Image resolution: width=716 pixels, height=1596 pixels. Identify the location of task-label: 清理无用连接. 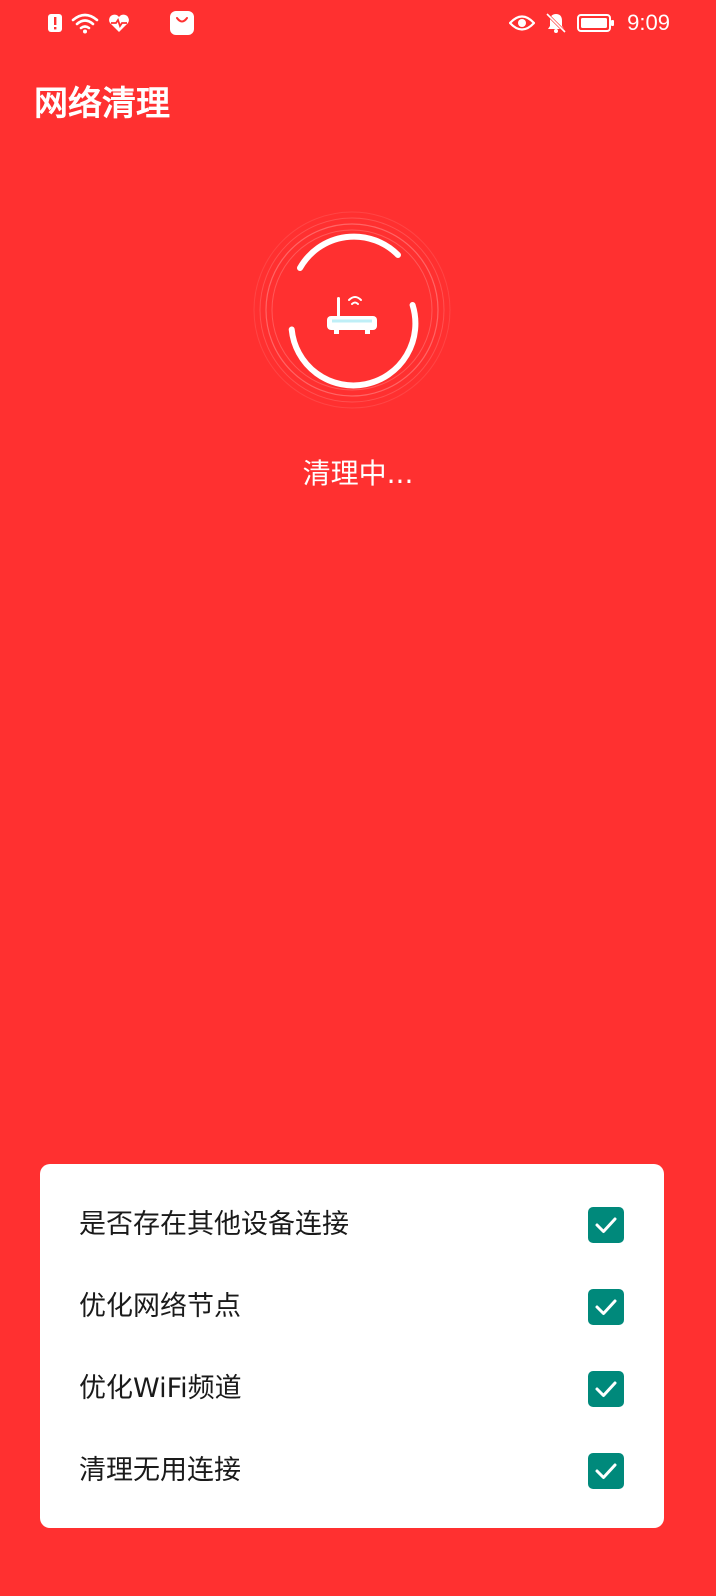
(160, 1470).